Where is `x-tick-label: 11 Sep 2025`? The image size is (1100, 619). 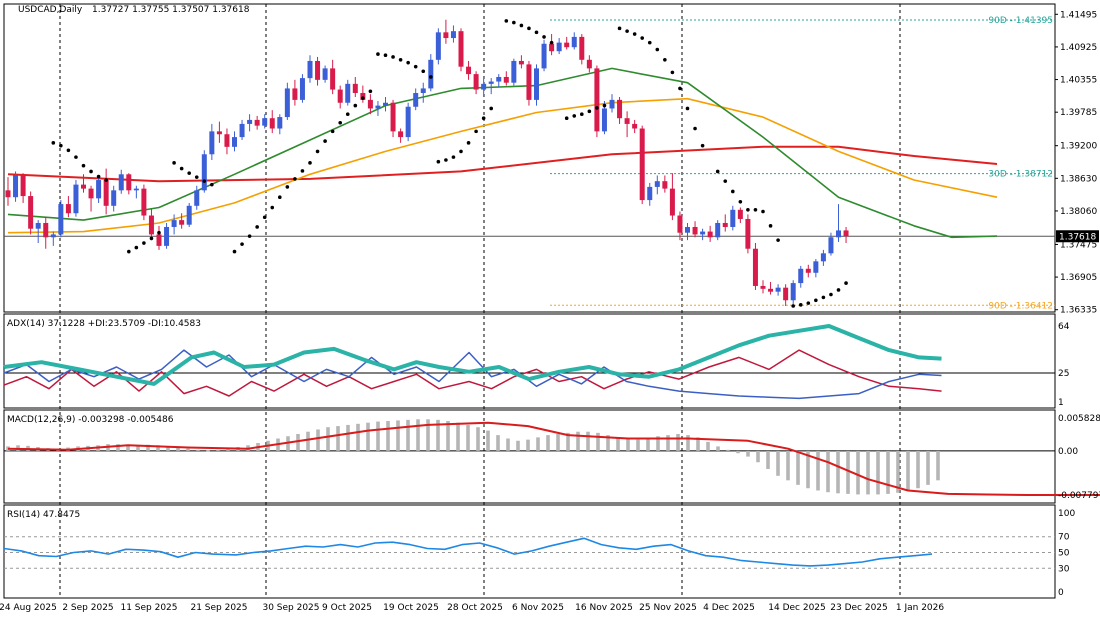
x-tick-label: 11 Sep 2025 is located at coordinates (148, 608).